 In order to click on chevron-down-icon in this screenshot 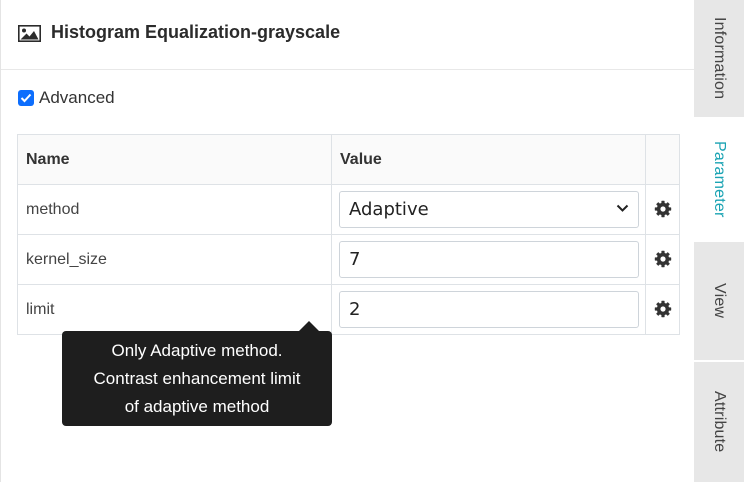, I will do `click(622, 208)`.